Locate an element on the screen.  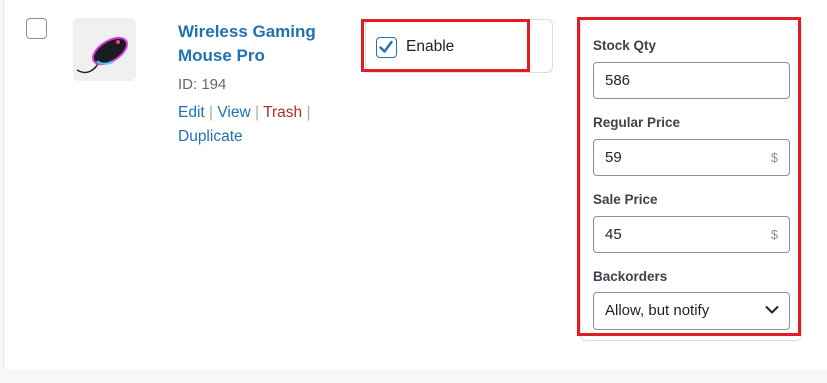
product-thumbnail is located at coordinates (104, 49).